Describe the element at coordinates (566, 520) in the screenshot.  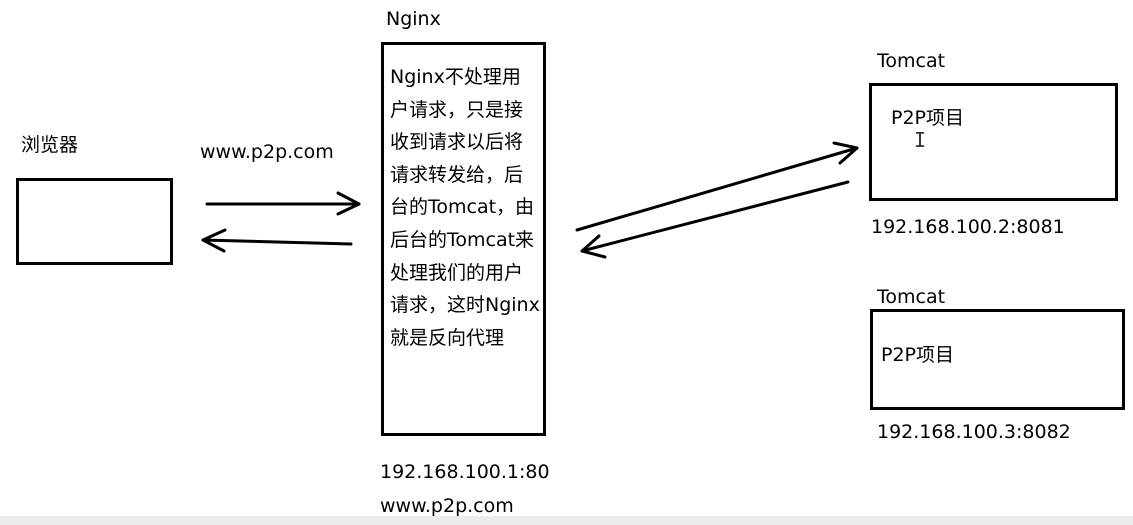
I see `bottom-strip` at that location.